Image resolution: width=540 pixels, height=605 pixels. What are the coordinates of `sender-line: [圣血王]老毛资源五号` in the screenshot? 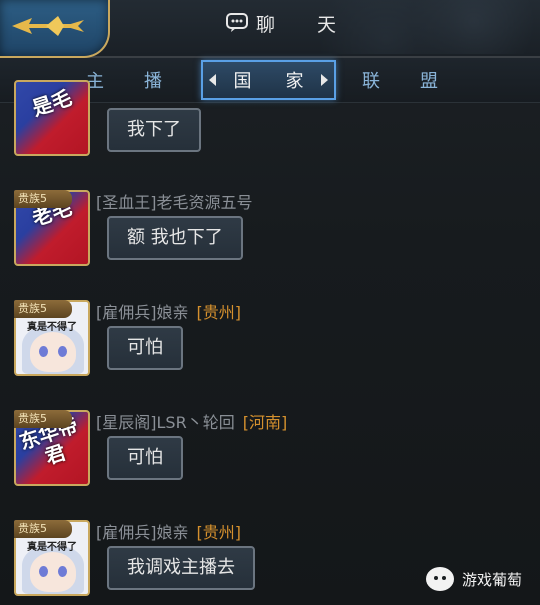 It's located at (174, 203).